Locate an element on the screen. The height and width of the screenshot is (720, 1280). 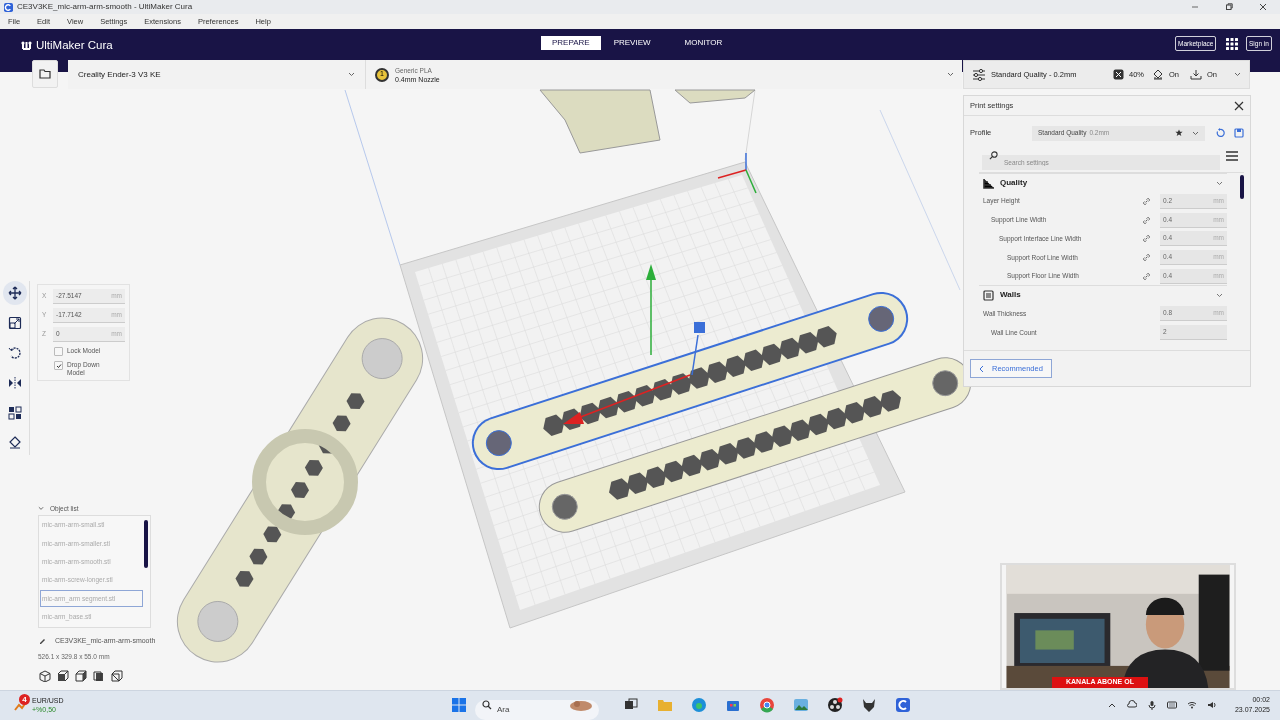
axis-drawing is located at coordinates (737, 173).